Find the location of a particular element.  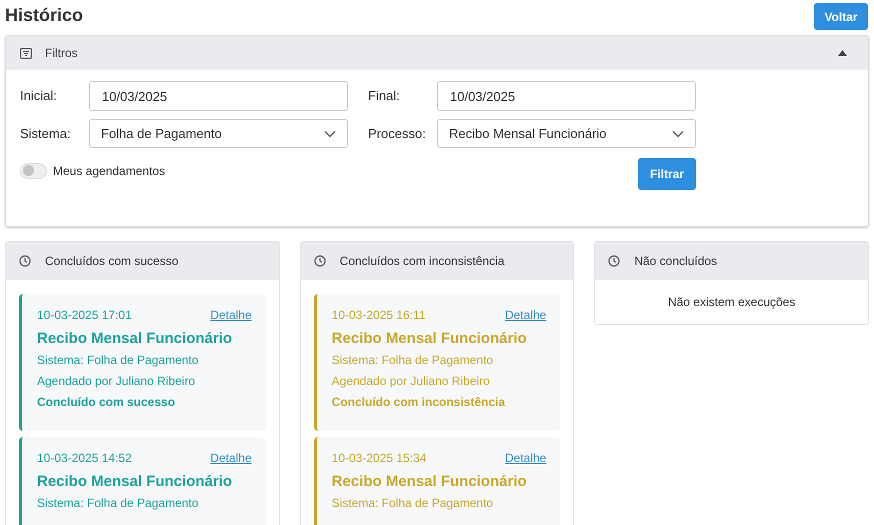

execution-time: 10-03-2025 14:52 is located at coordinates (84, 458).